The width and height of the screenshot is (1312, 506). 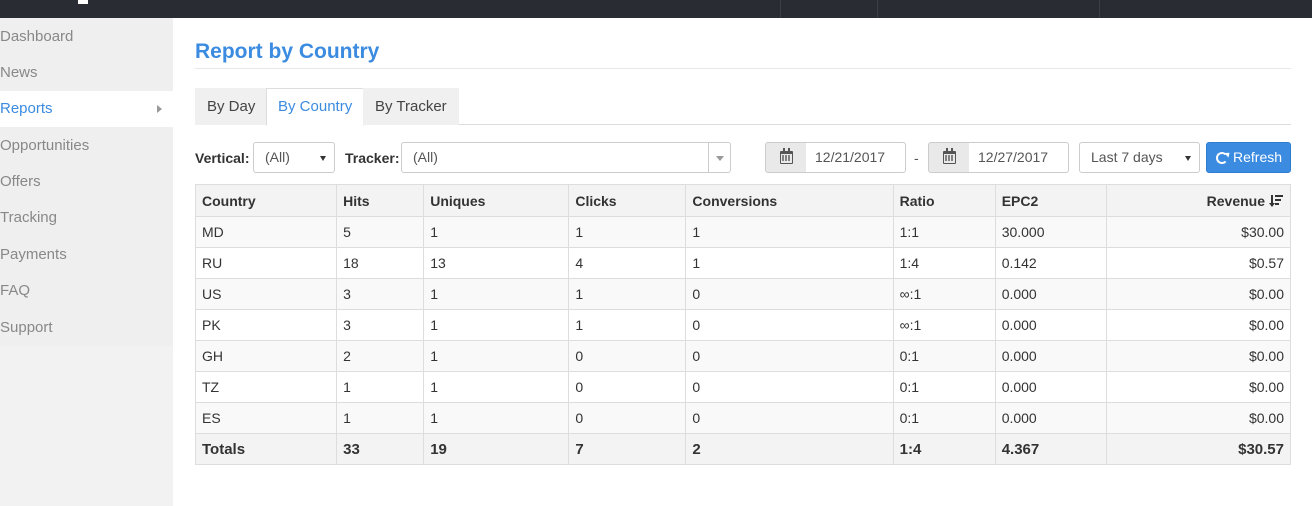 I want to click on sidebar-item-label: Support, so click(x=26, y=327).